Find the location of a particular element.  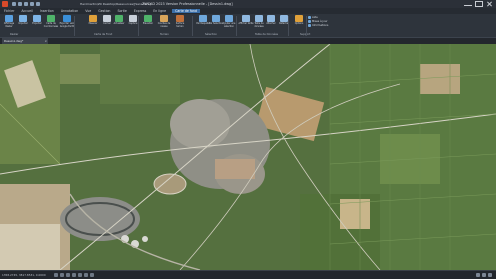

tool-raster-button: Affichage Raster is located at coordinates (9, 23).